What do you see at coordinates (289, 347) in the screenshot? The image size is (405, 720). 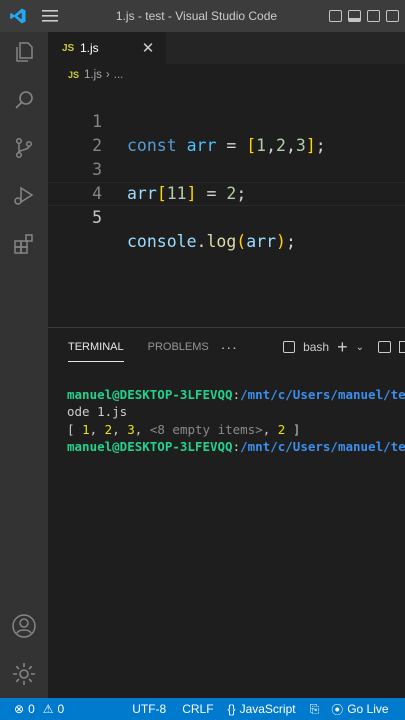 I see `terminal-icon` at bounding box center [289, 347].